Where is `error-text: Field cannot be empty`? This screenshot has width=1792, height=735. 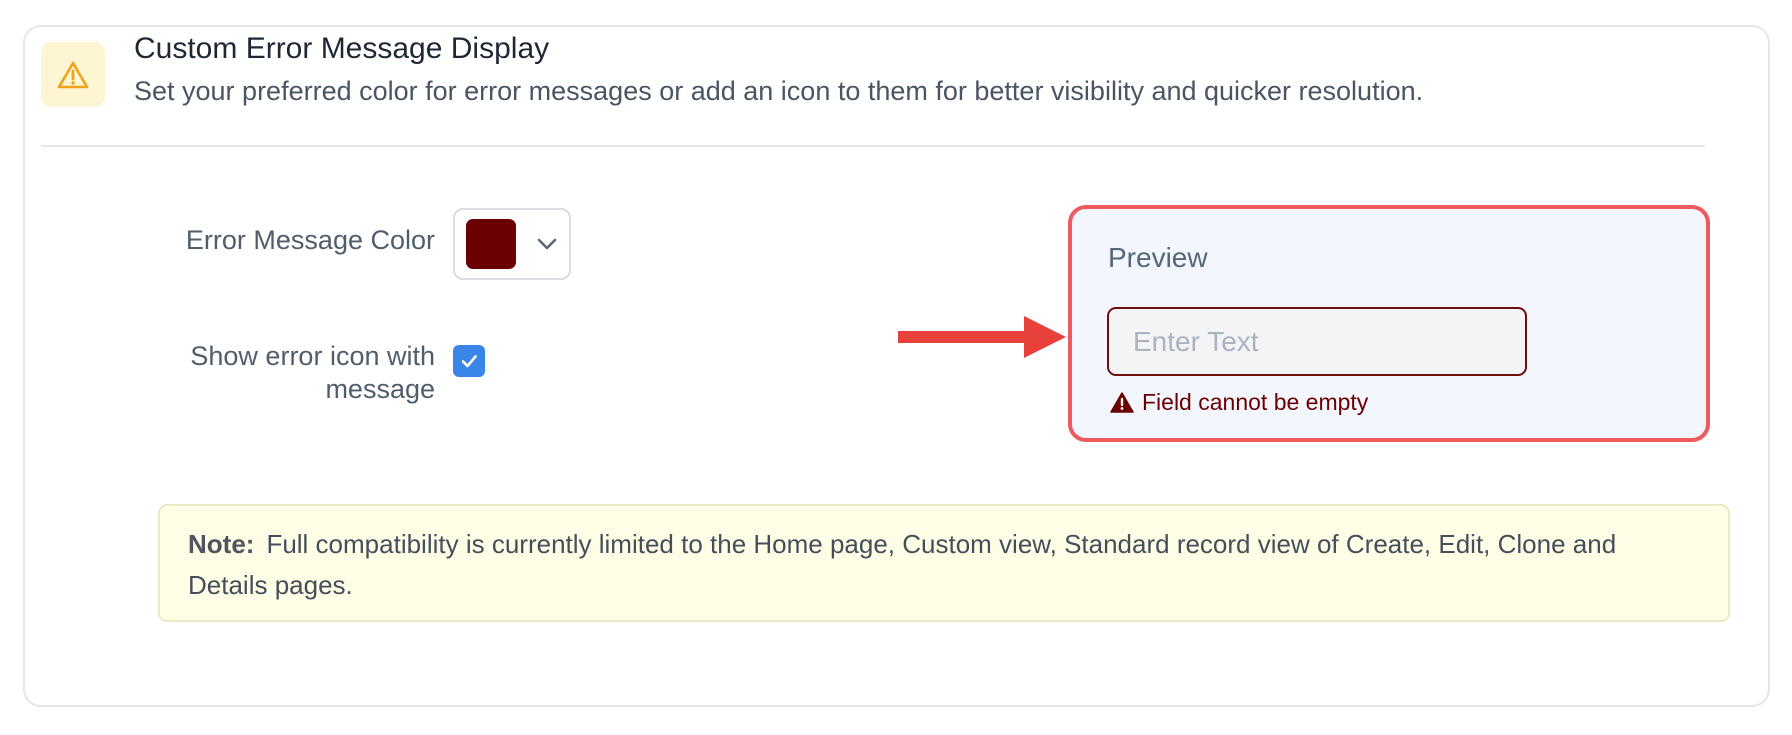 error-text: Field cannot be empty is located at coordinates (1255, 402).